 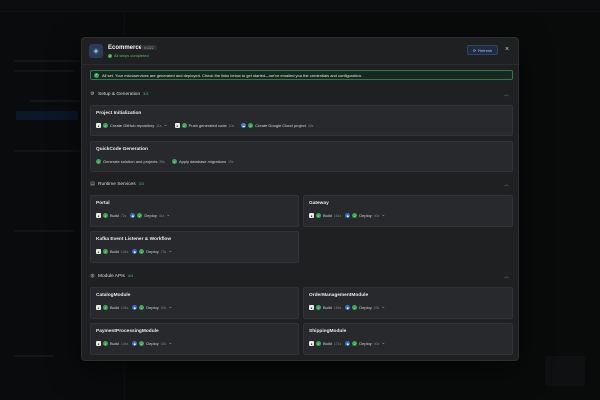 I want to click on build-deploy-row: ● ✓ Build 171s ◆ ✓ Deploy 40s ⌄, so click(x=347, y=343).